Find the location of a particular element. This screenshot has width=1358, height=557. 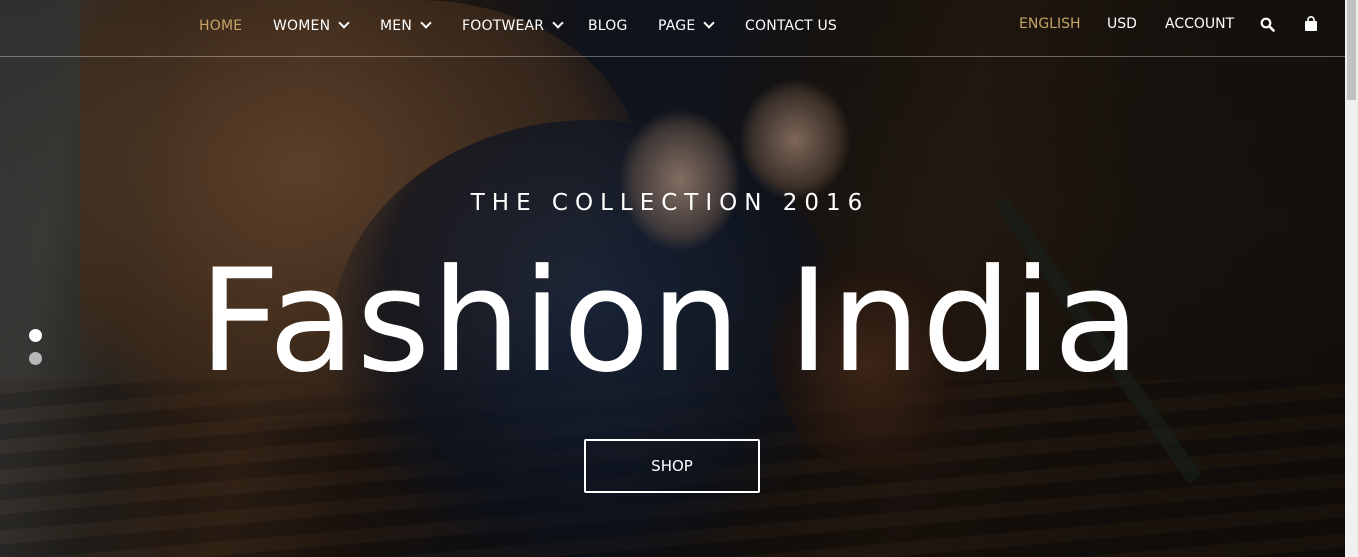

search-icon is located at coordinates (1267, 24).